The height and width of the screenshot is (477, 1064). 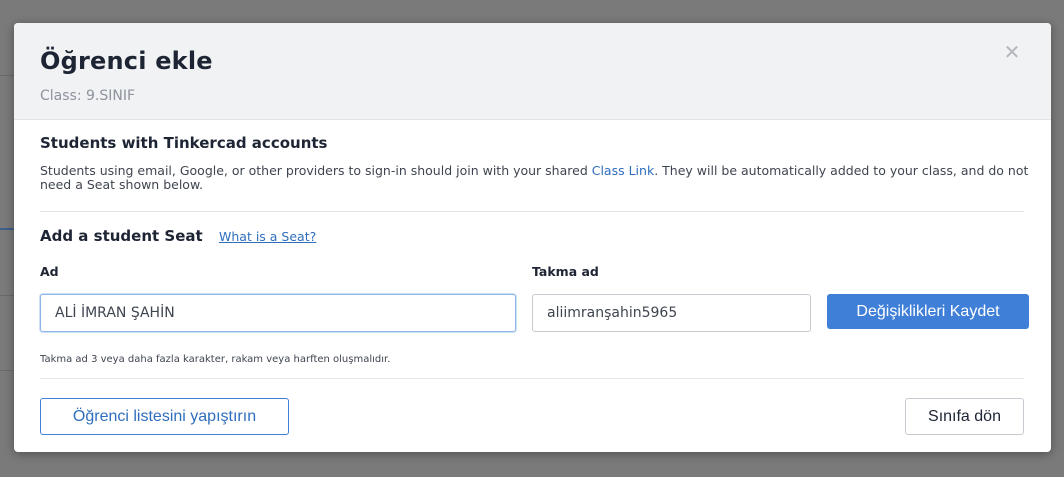 What do you see at coordinates (126, 61) in the screenshot?
I see `modal-title: Öğrenci ekle` at bounding box center [126, 61].